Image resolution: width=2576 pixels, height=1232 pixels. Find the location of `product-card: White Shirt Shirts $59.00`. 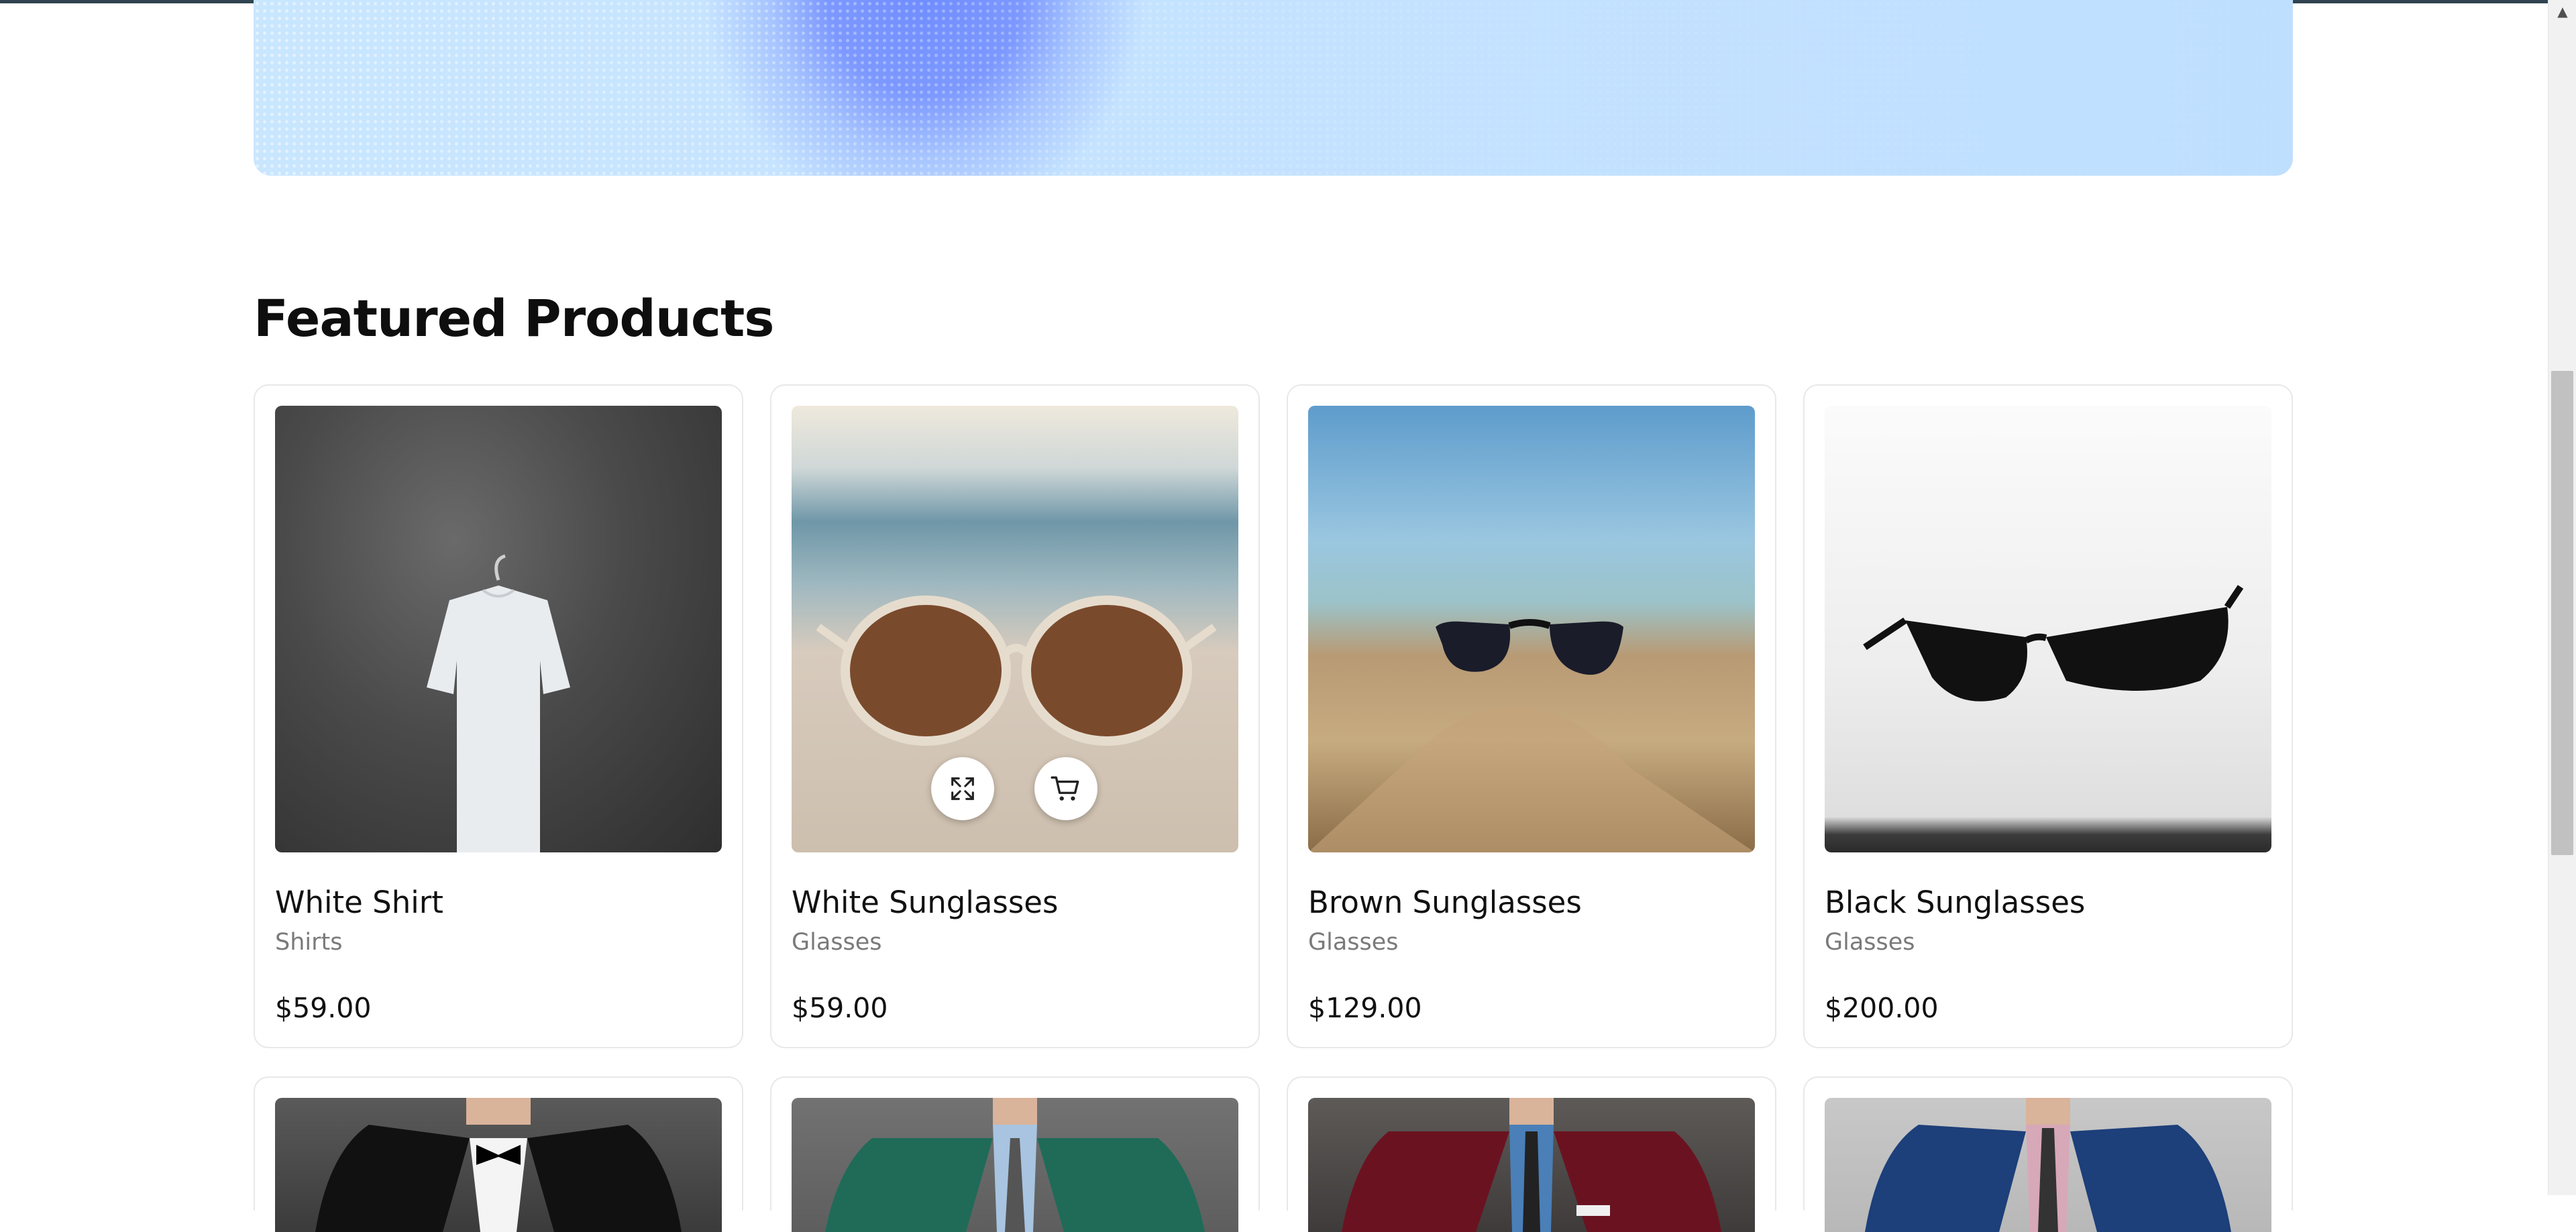

product-card: White Shirt Shirts $59.00 is located at coordinates (498, 716).